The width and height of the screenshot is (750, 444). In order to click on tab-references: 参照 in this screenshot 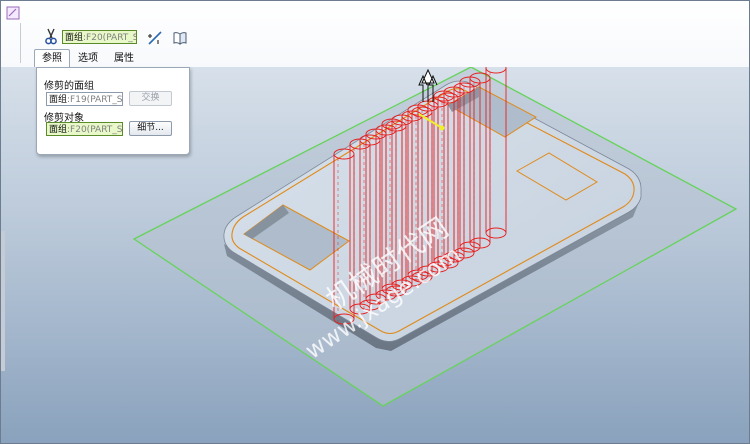, I will do `click(52, 58)`.